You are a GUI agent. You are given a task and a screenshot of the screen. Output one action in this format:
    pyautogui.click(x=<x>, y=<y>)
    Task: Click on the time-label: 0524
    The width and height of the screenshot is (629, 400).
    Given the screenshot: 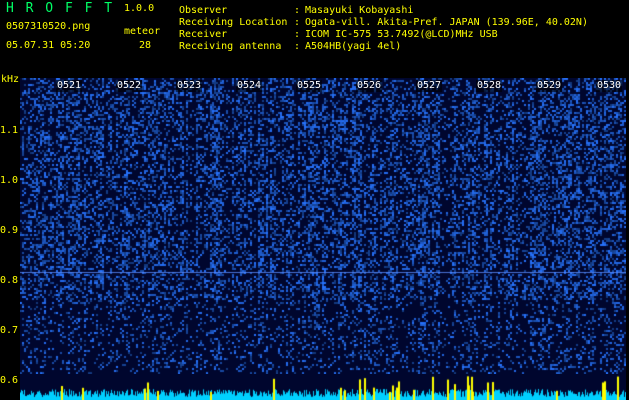 What is the action you would take?
    pyautogui.click(x=249, y=86)
    